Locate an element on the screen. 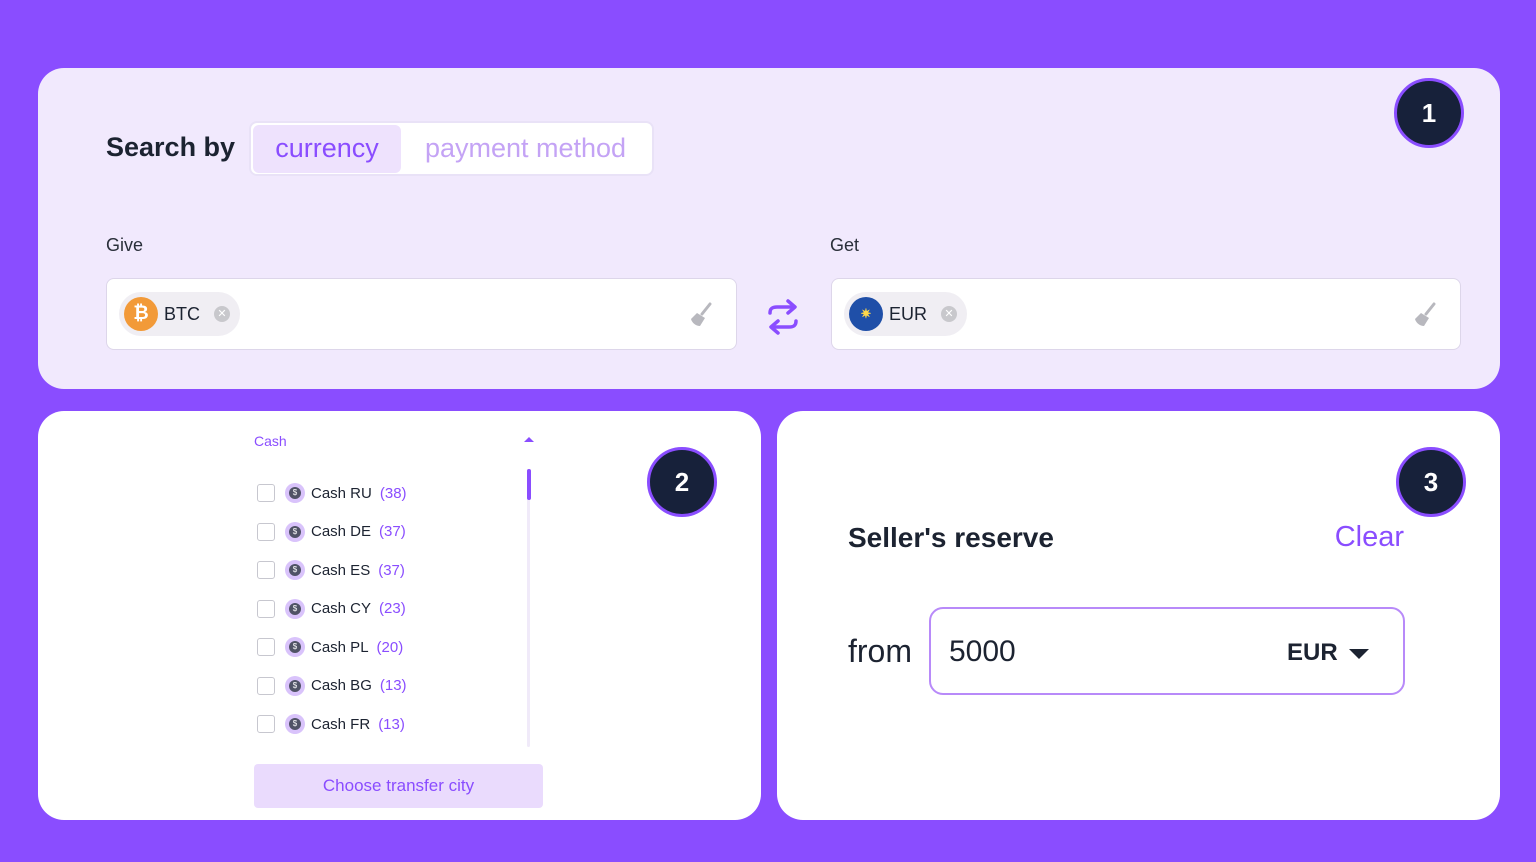  get-label: Get is located at coordinates (845, 245).